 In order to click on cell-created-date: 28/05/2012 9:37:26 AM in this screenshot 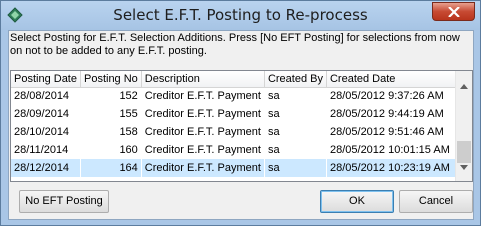, I will do `click(395, 96)`.